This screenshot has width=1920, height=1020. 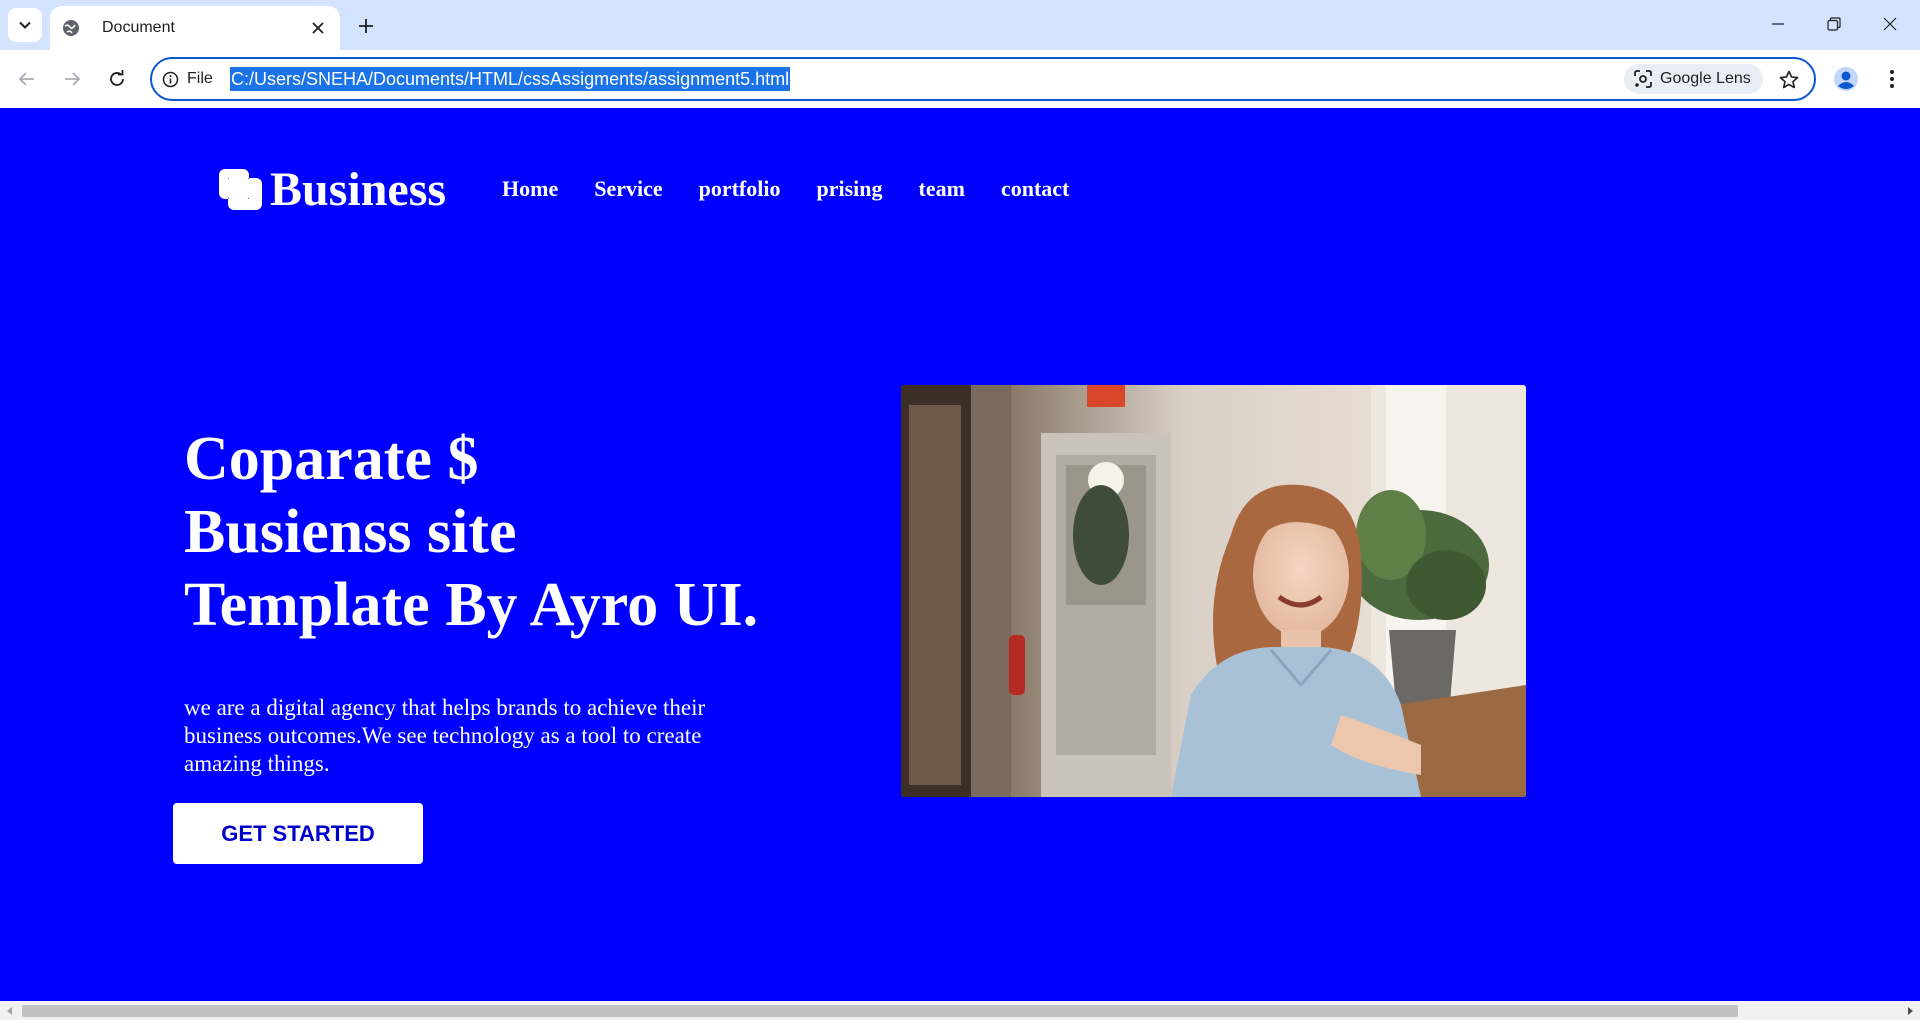 I want to click on plus-icon, so click(x=366, y=26).